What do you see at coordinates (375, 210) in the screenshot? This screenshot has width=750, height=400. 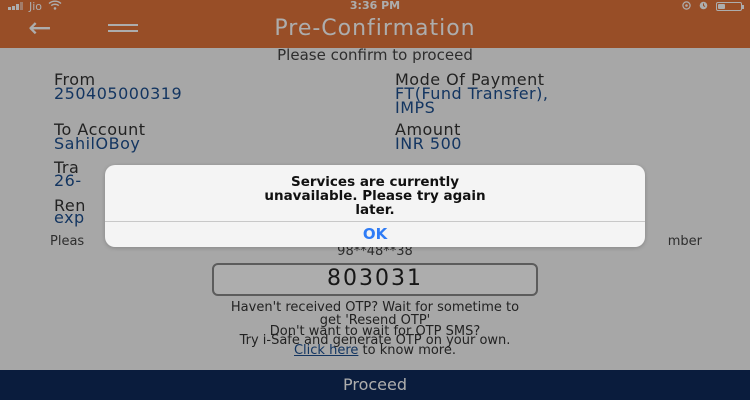 I see `alert-message-line3: later.` at bounding box center [375, 210].